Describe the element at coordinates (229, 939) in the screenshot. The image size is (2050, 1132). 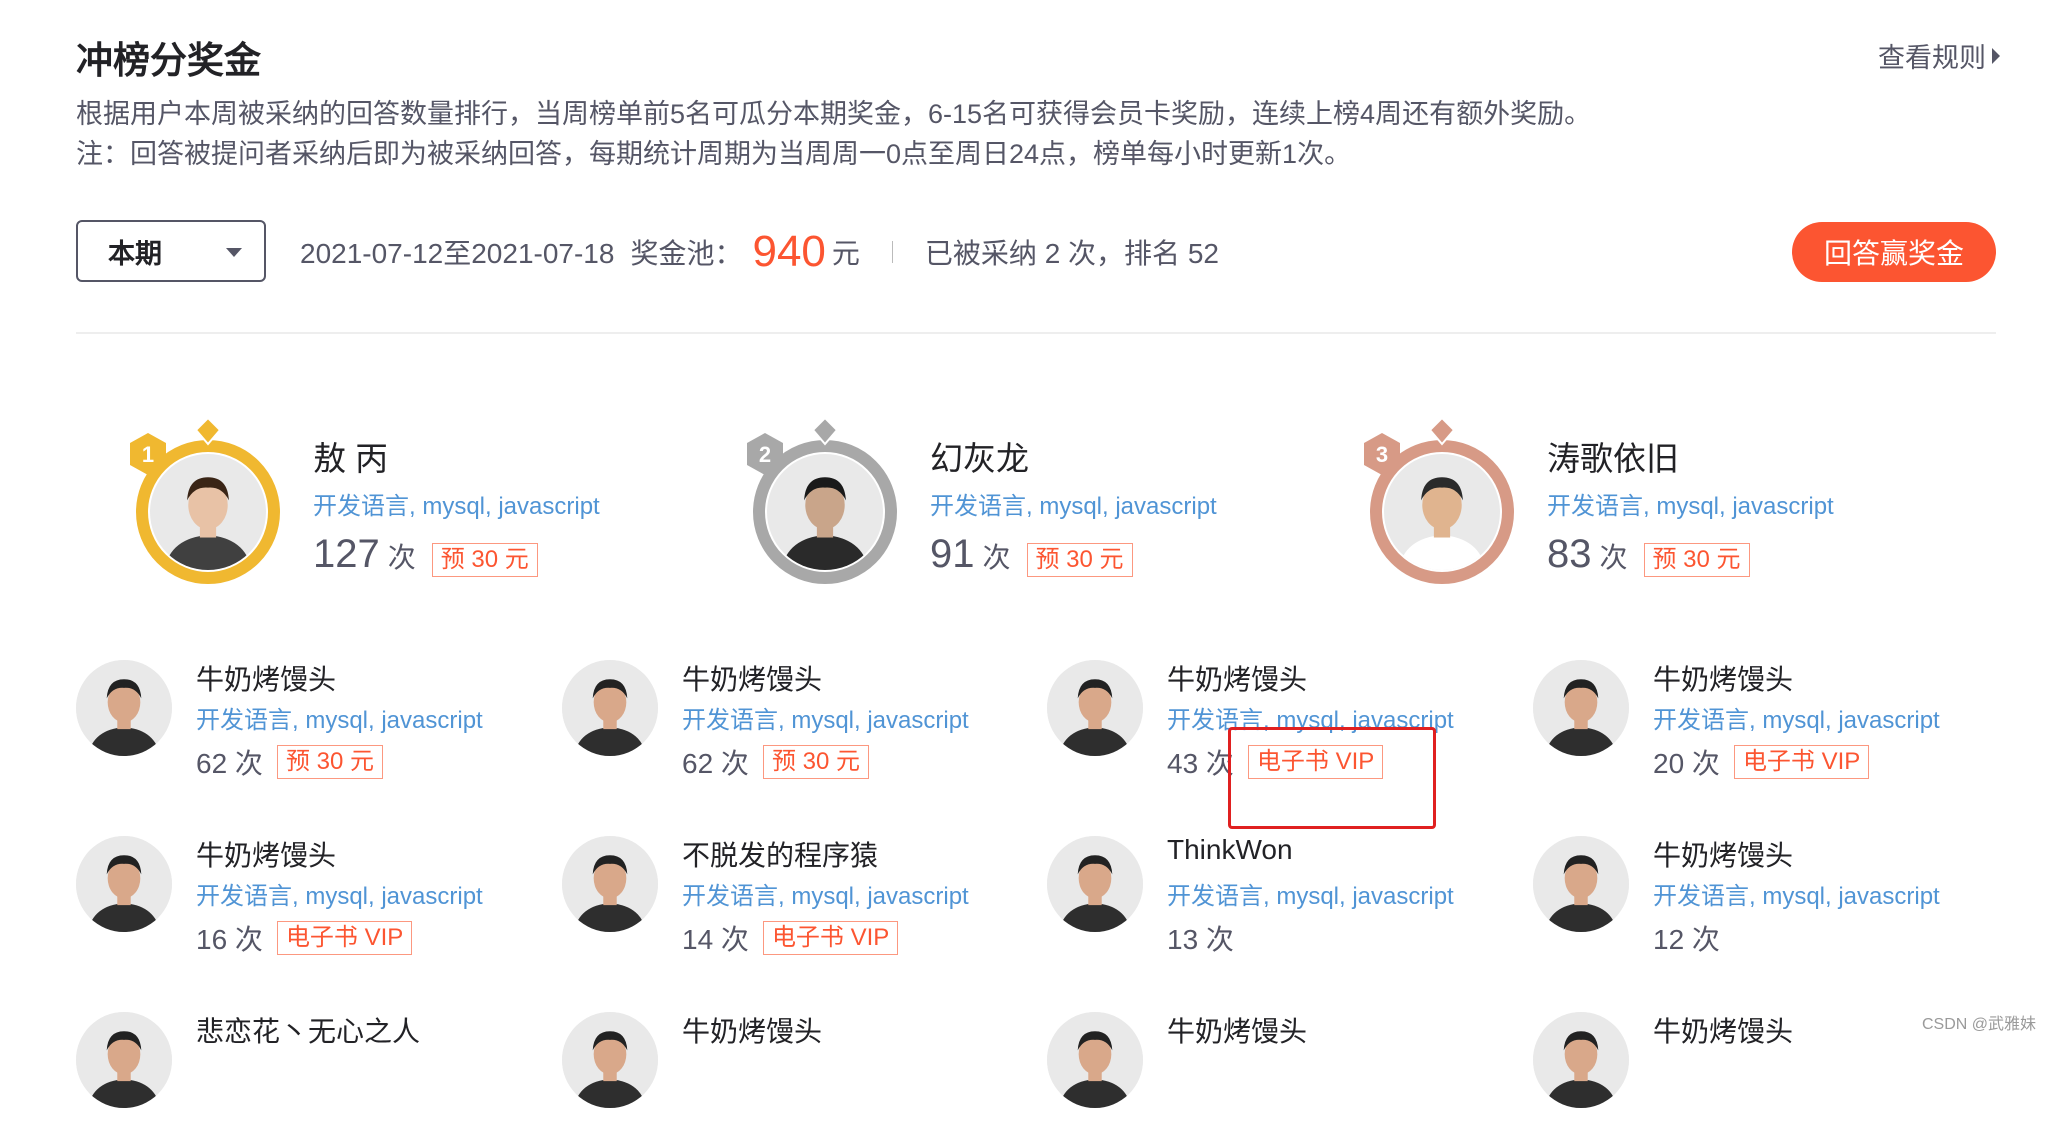
I see `accepted-count: 16 次` at that location.